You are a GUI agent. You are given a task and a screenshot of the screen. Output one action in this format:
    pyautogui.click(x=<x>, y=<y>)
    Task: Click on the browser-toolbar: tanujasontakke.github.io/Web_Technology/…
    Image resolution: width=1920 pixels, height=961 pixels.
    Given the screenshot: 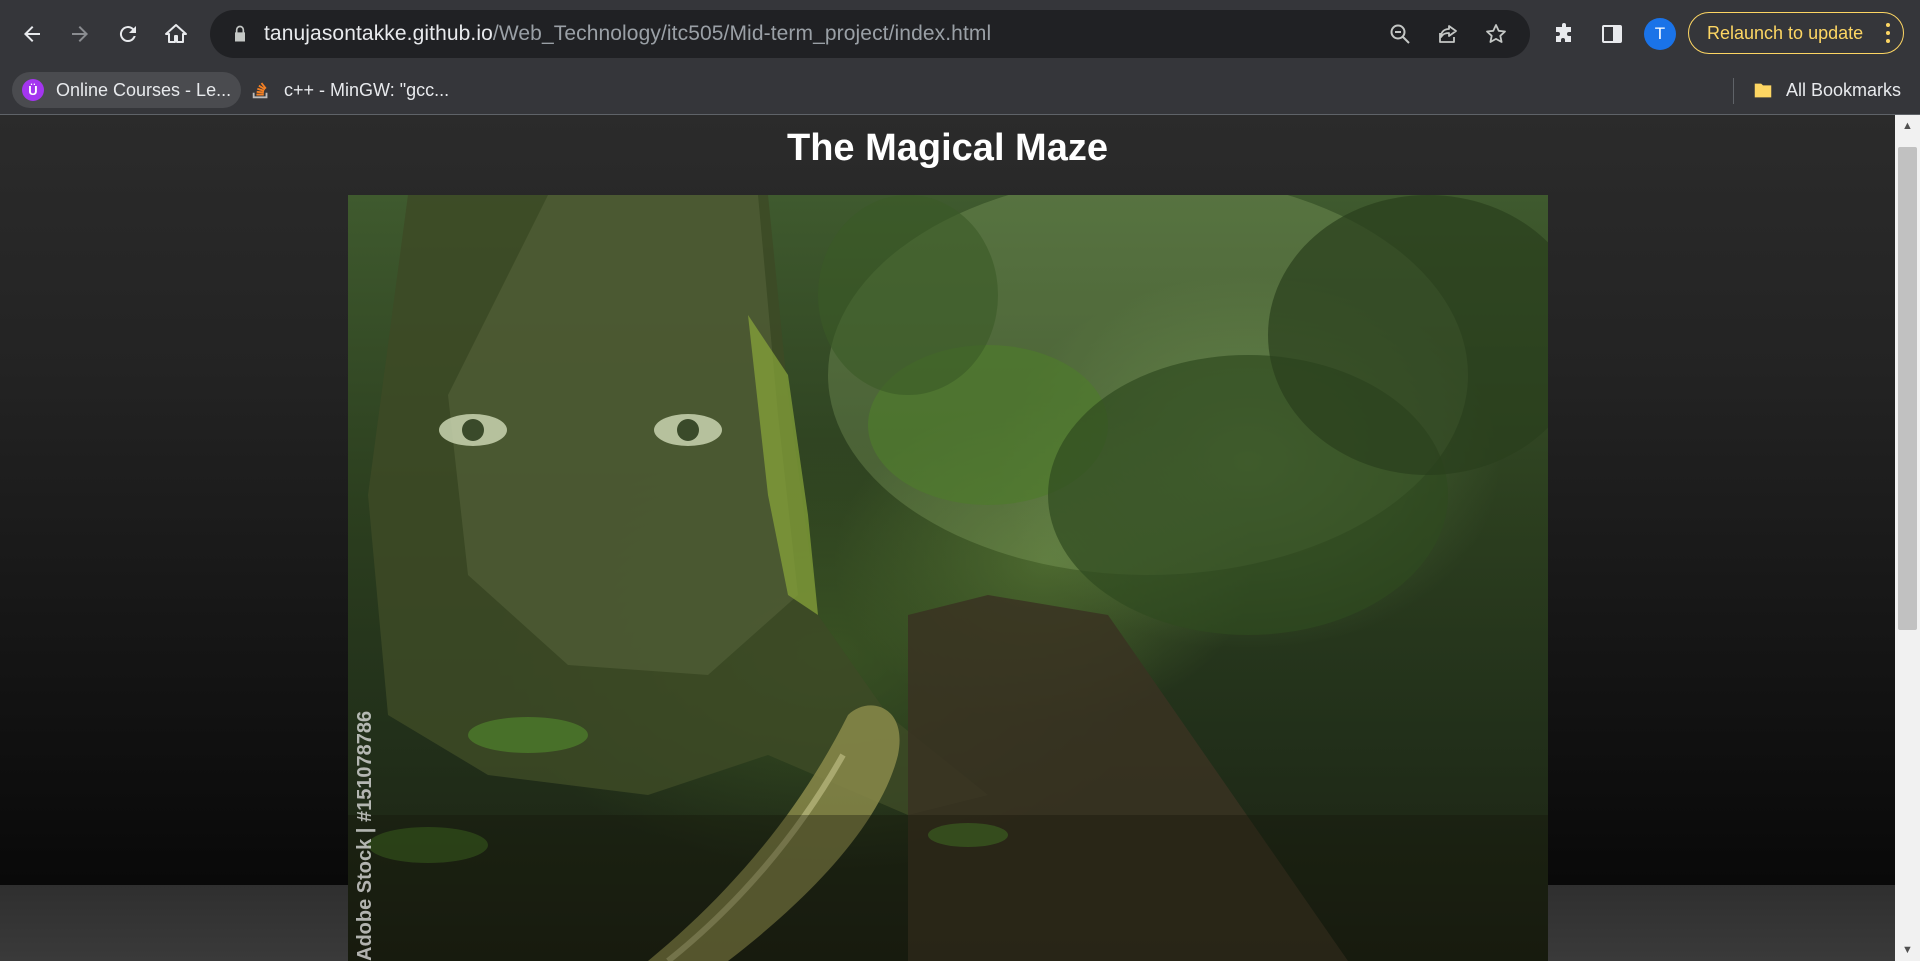 What is the action you would take?
    pyautogui.click(x=960, y=34)
    